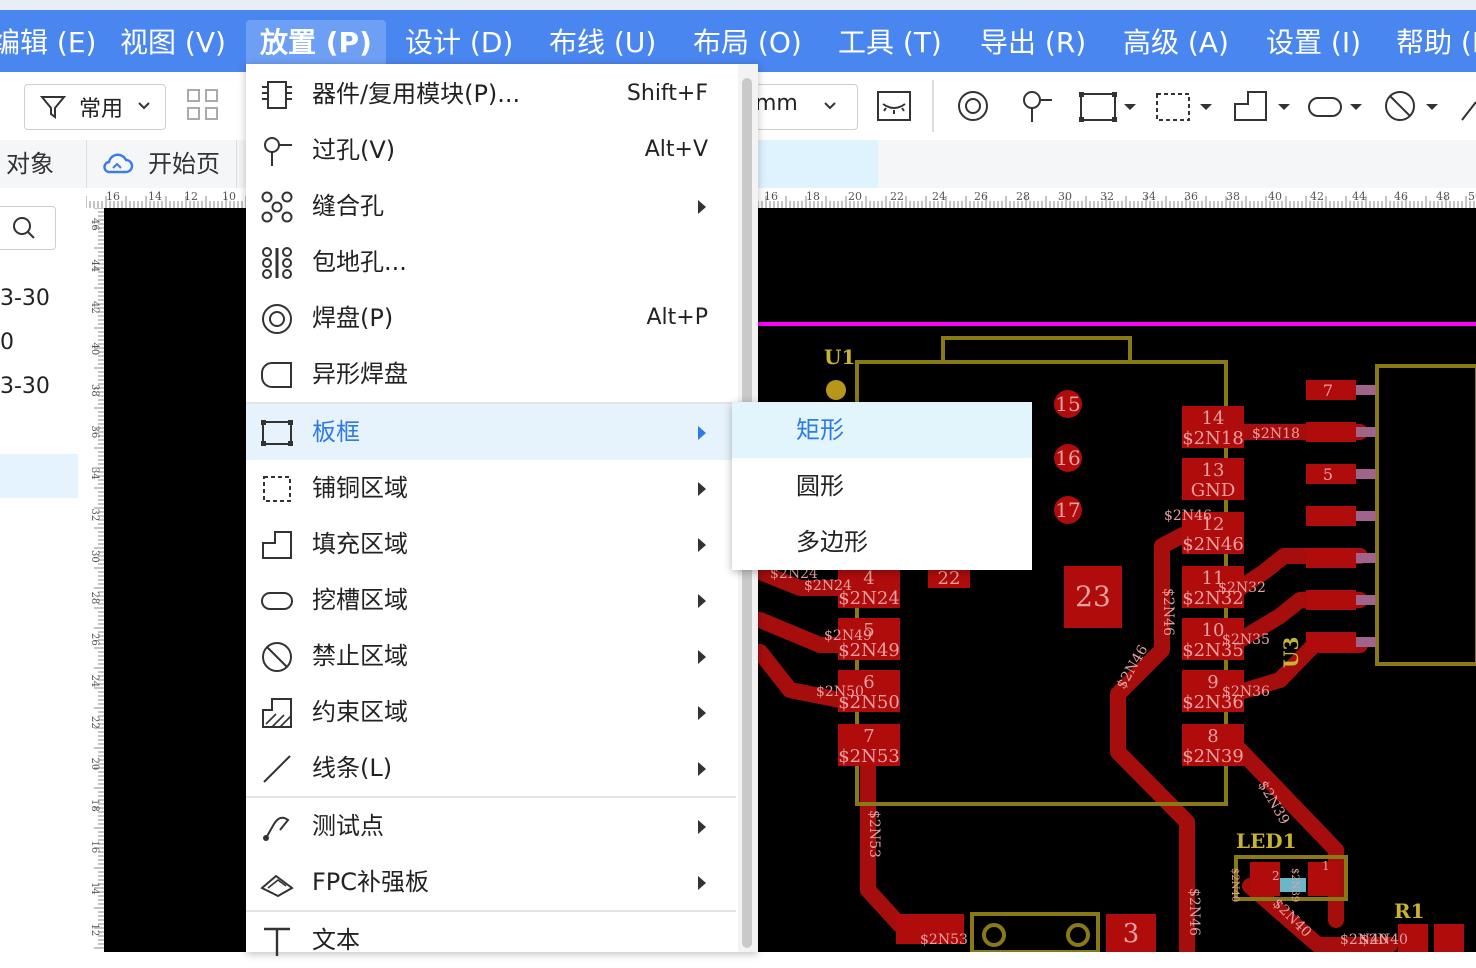 Image resolution: width=1476 pixels, height=968 pixels. Describe the element at coordinates (1036, 106) in the screenshot. I see `via-tool-icon` at that location.